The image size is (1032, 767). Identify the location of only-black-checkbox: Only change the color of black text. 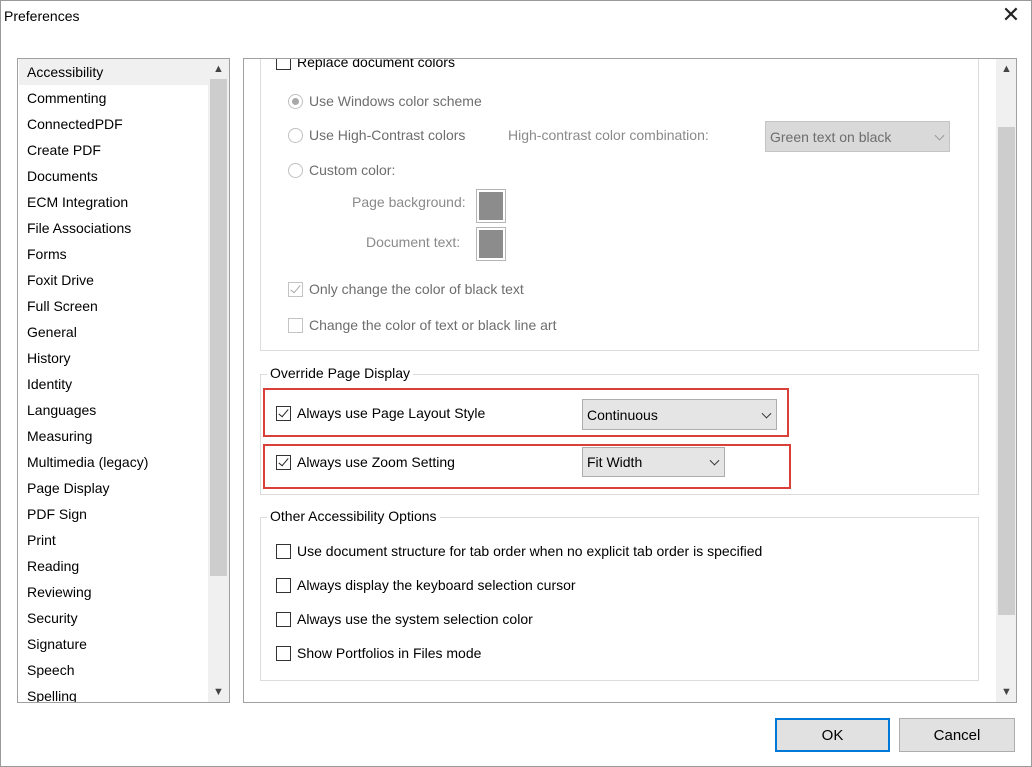
(406, 289).